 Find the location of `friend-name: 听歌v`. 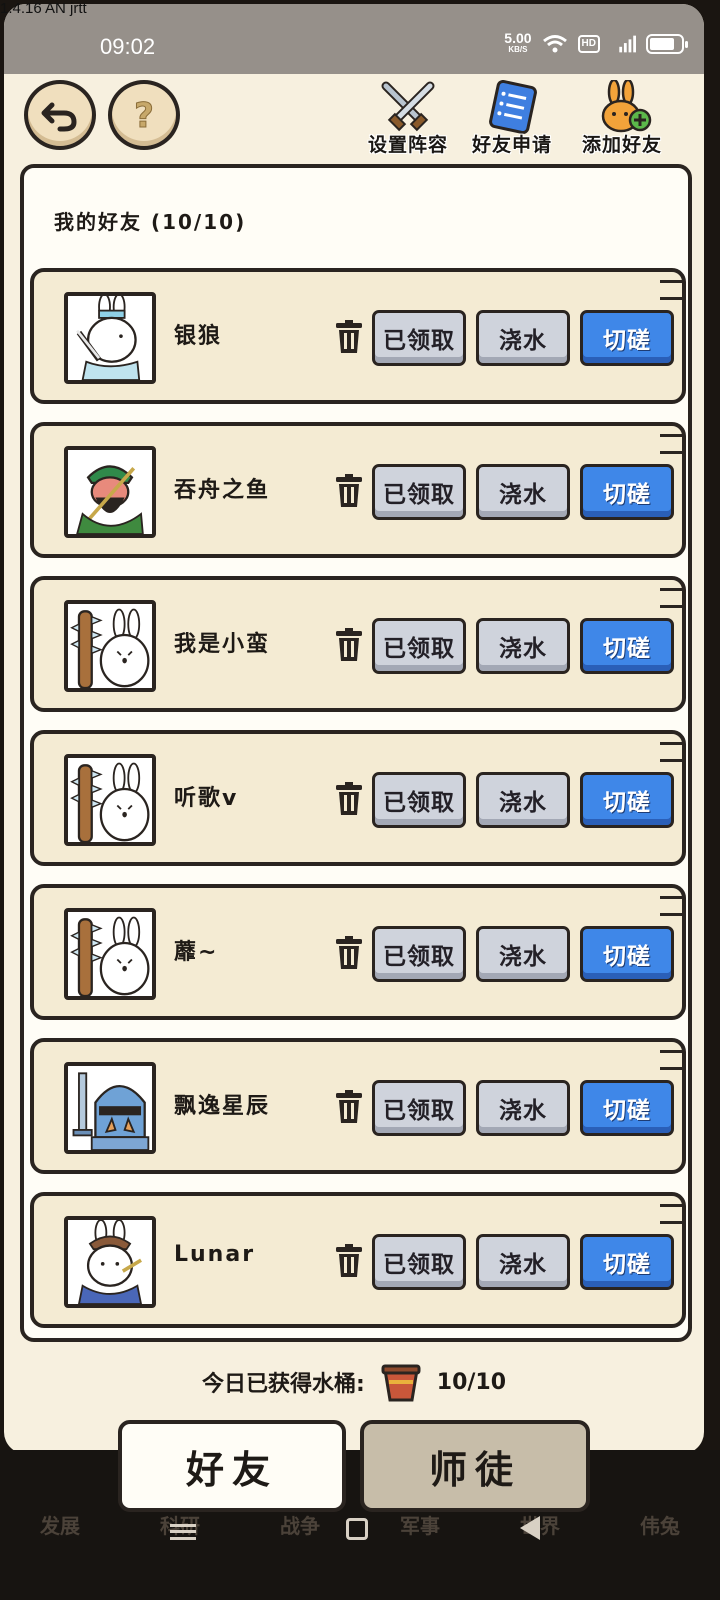

friend-name: 听歌v is located at coordinates (206, 798).